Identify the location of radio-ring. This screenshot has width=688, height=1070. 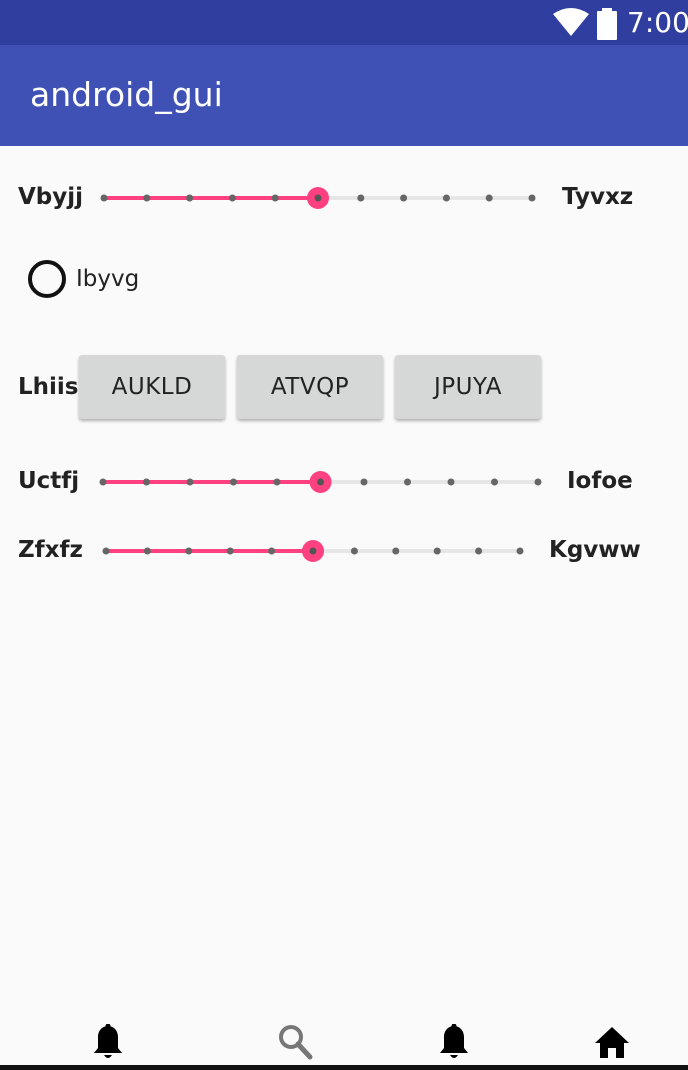
(47, 279).